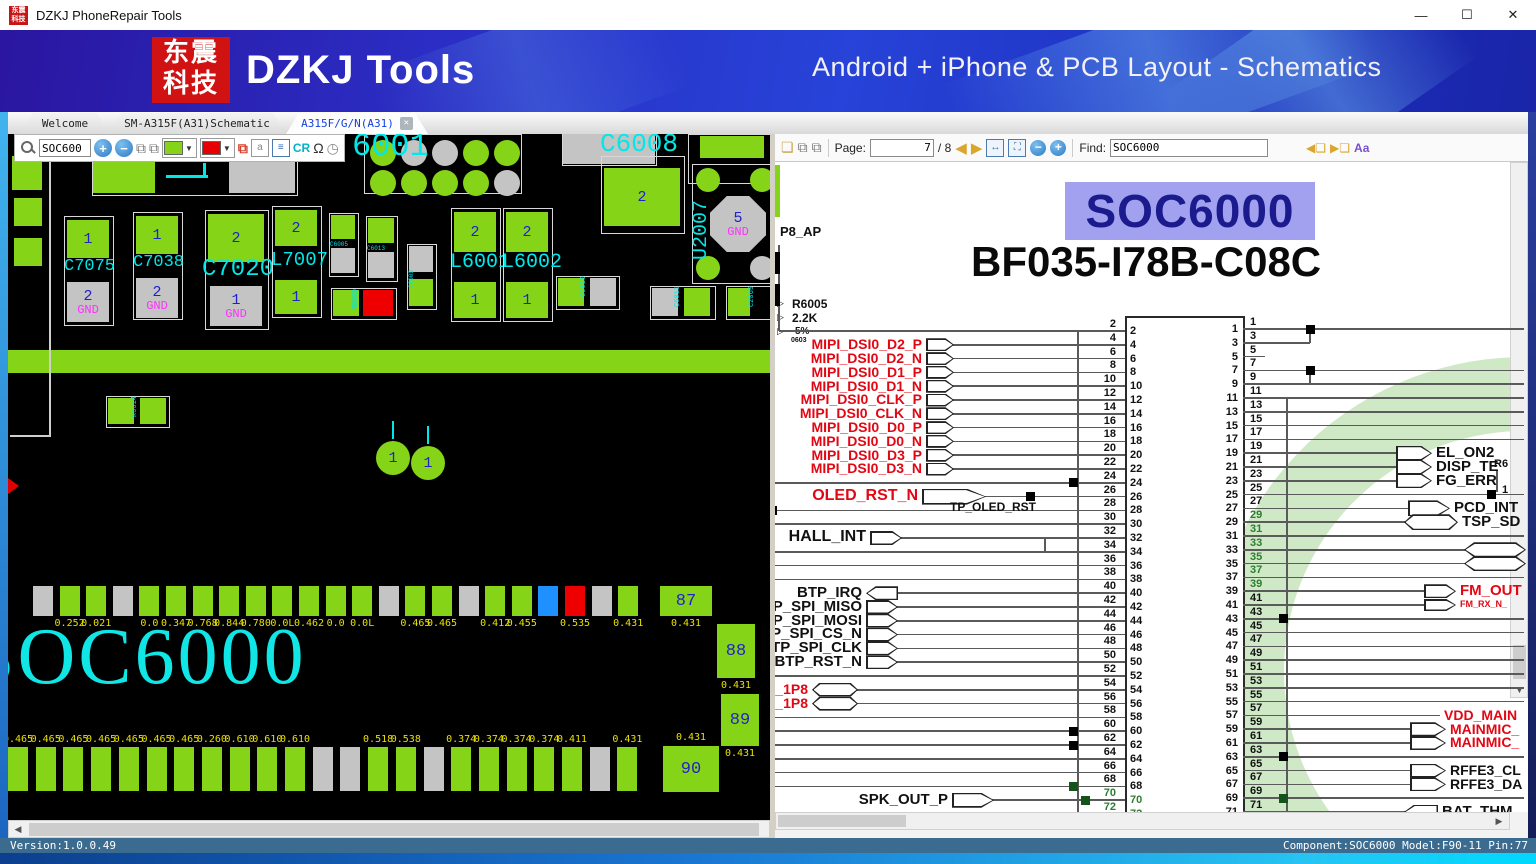 This screenshot has width=1536, height=864. I want to click on pcb-via, so click(476, 153).